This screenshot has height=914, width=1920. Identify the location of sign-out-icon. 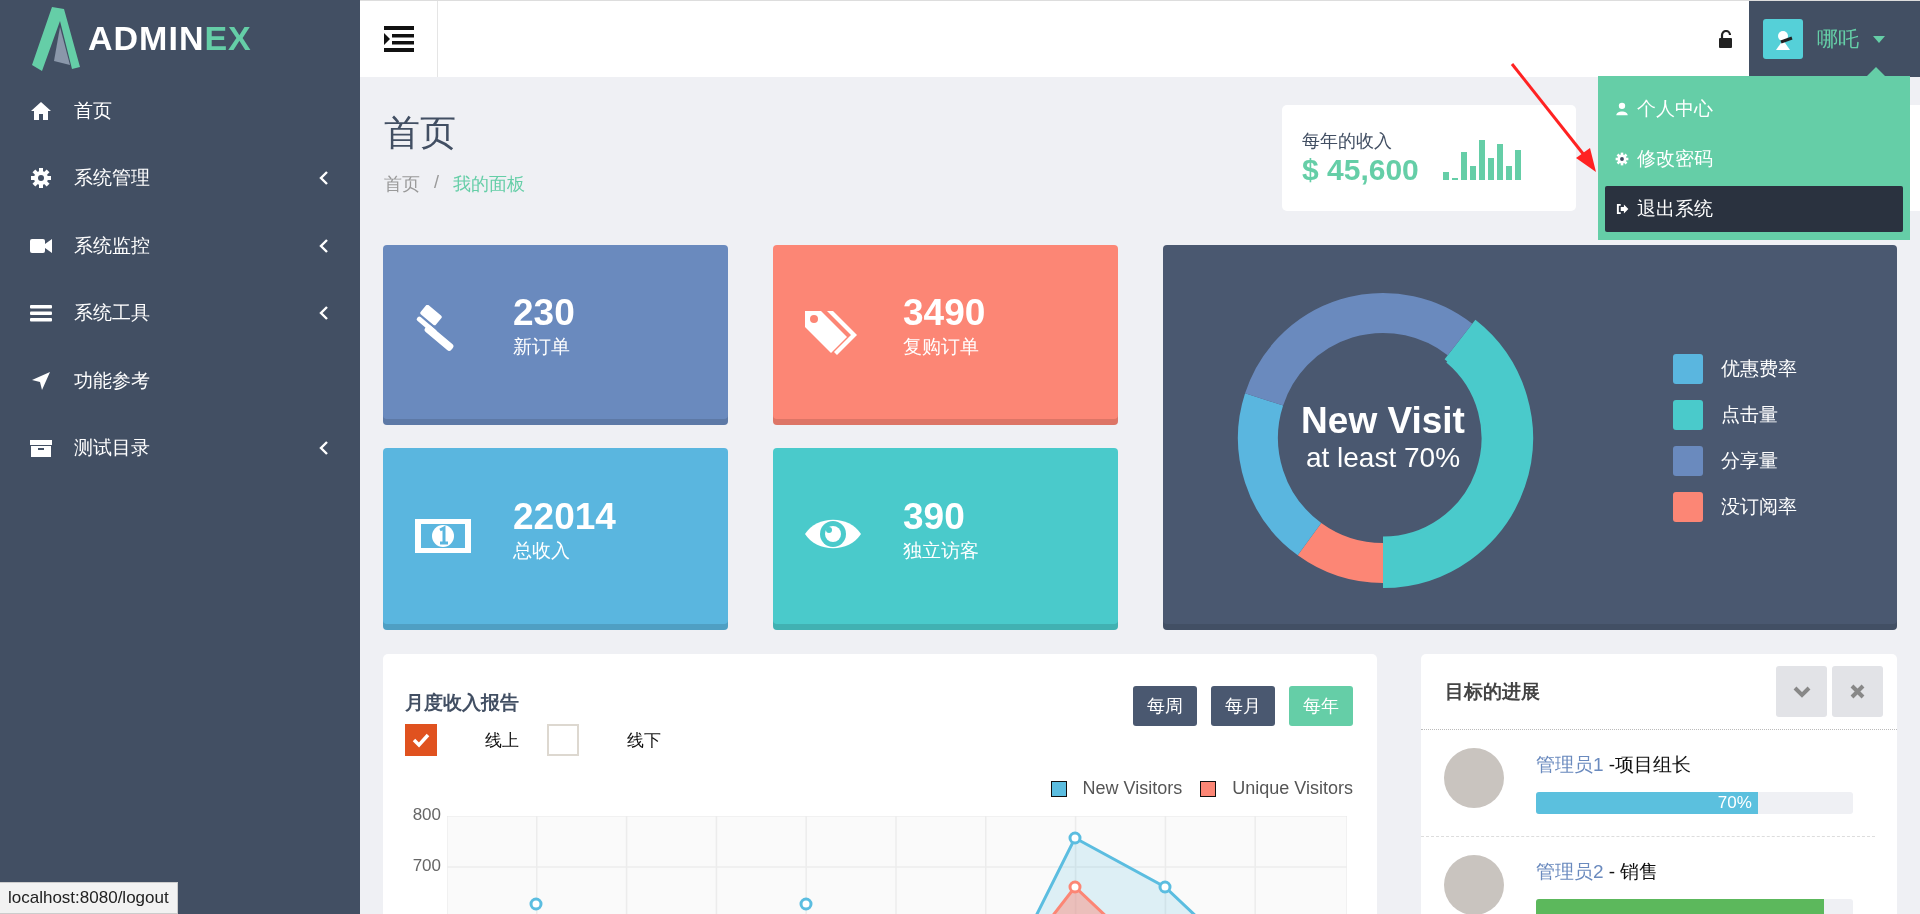
(1622, 209).